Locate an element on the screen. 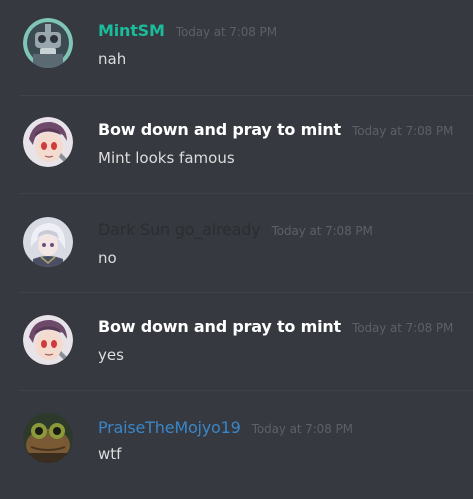  message-header: Dark Sun go_already Today at 7:08 PM is located at coordinates (235, 229).